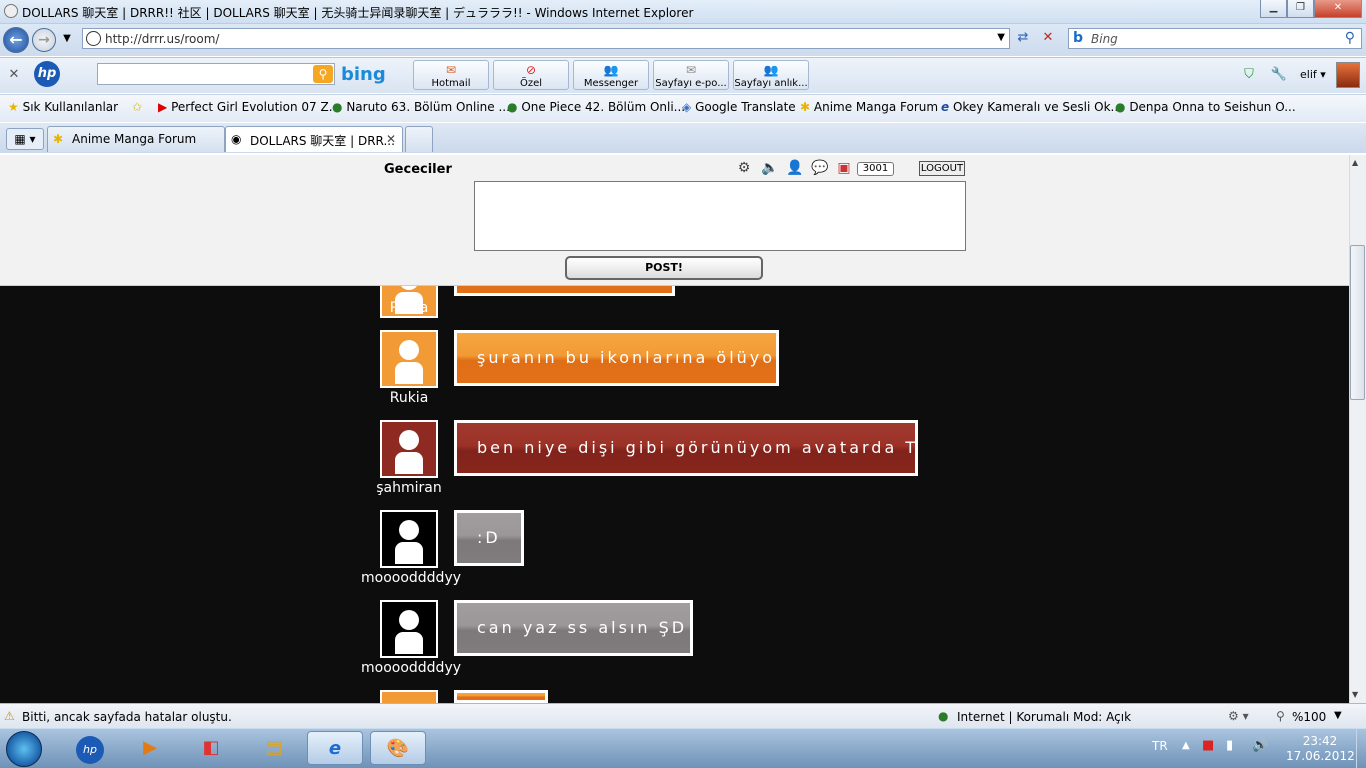  What do you see at coordinates (664, 268) in the screenshot?
I see `post-button: POST!` at bounding box center [664, 268].